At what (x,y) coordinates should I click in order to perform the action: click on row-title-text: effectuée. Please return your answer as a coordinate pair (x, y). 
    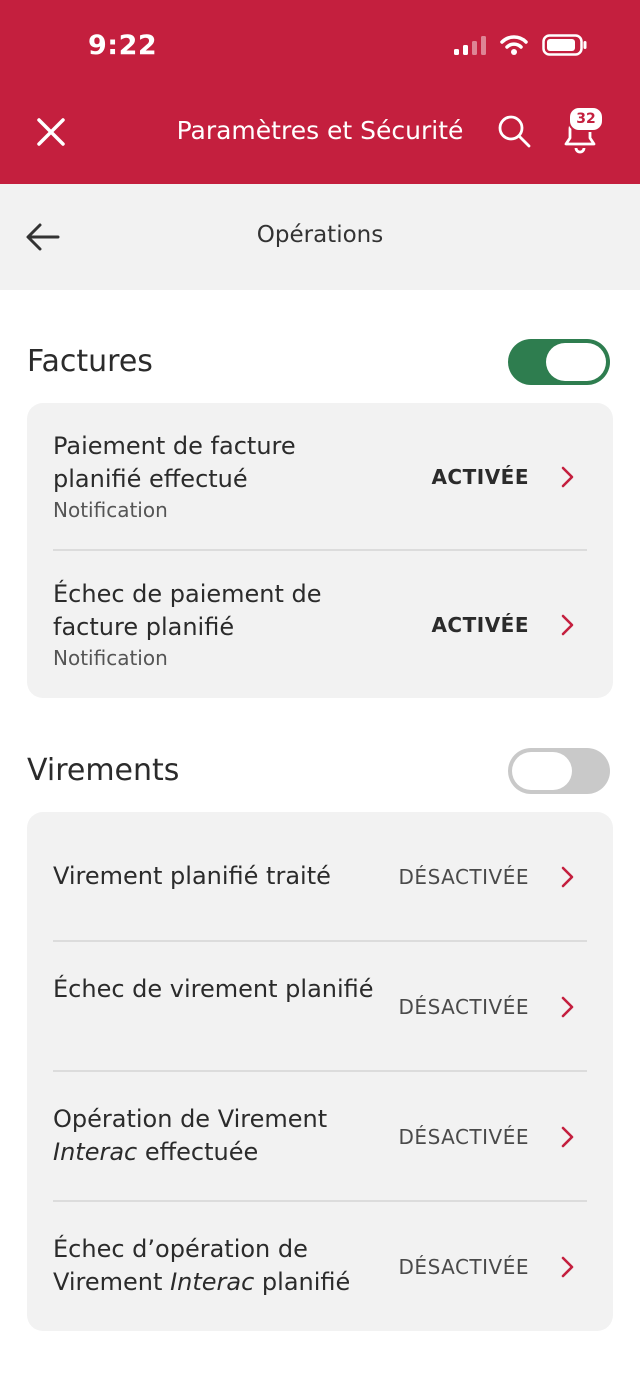
    Looking at the image, I should click on (198, 1152).